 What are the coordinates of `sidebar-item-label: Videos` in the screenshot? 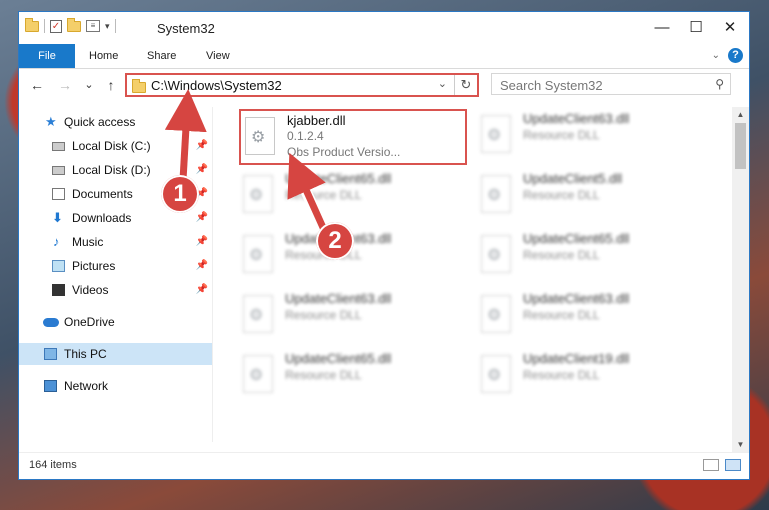 It's located at (90, 290).